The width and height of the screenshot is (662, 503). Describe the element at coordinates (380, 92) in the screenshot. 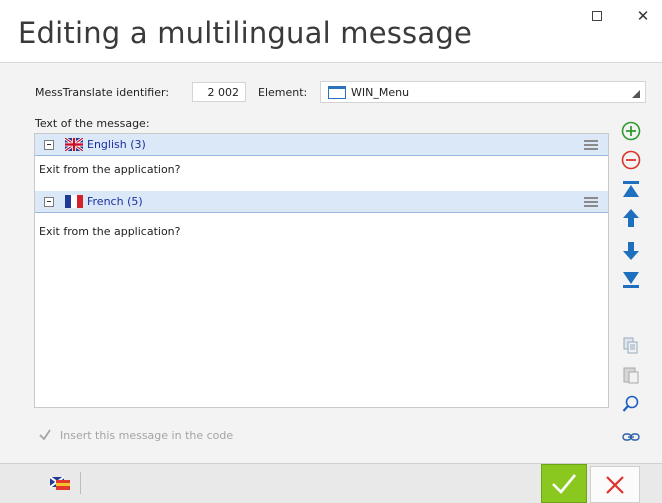

I see `element-value: WIN_Menu` at that location.